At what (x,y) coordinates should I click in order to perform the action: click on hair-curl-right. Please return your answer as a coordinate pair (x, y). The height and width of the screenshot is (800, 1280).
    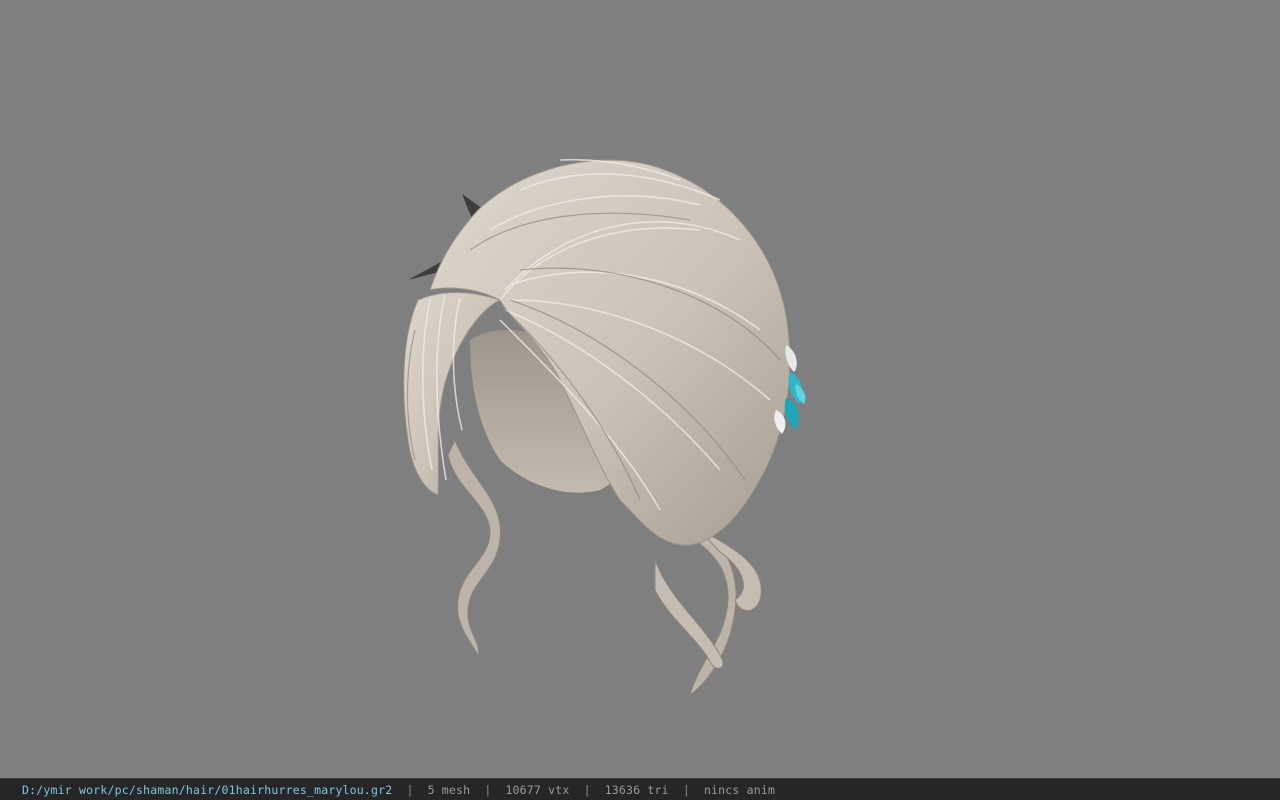
    Looking at the image, I should click on (689, 614).